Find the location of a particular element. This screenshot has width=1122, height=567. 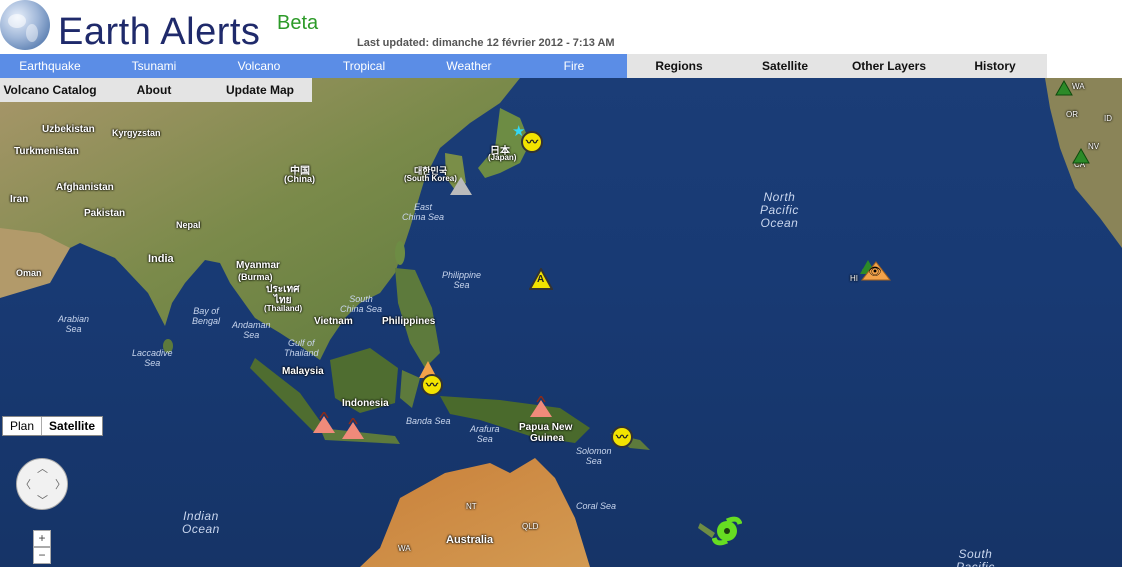

label-afghanistan: Afghanistan is located at coordinates (85, 187).